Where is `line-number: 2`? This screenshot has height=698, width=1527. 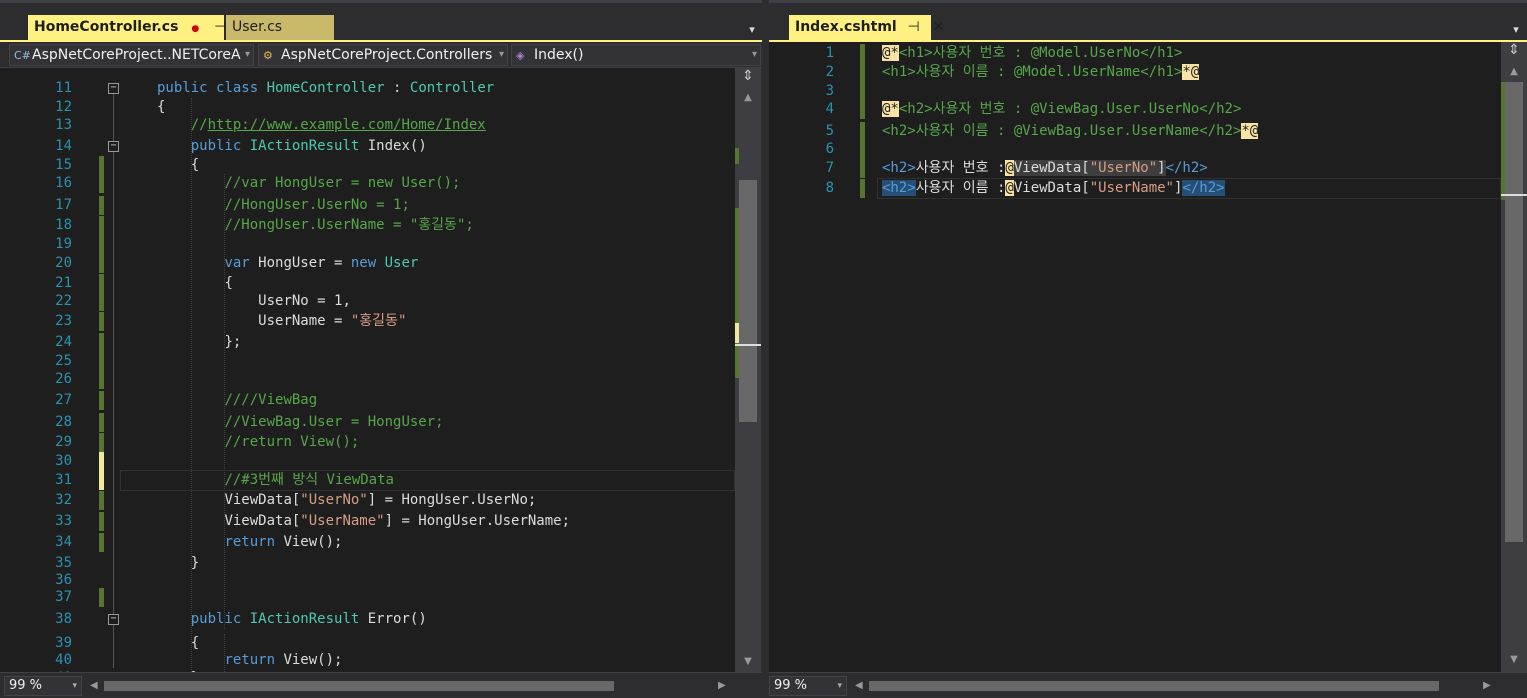 line-number: 2 is located at coordinates (829, 72).